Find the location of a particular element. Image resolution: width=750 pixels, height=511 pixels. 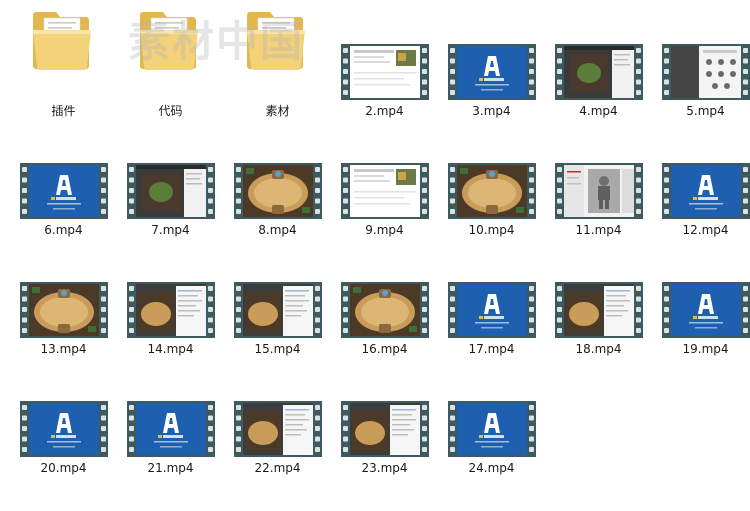

video-file-item: 6.mp4 is located at coordinates (63, 218).